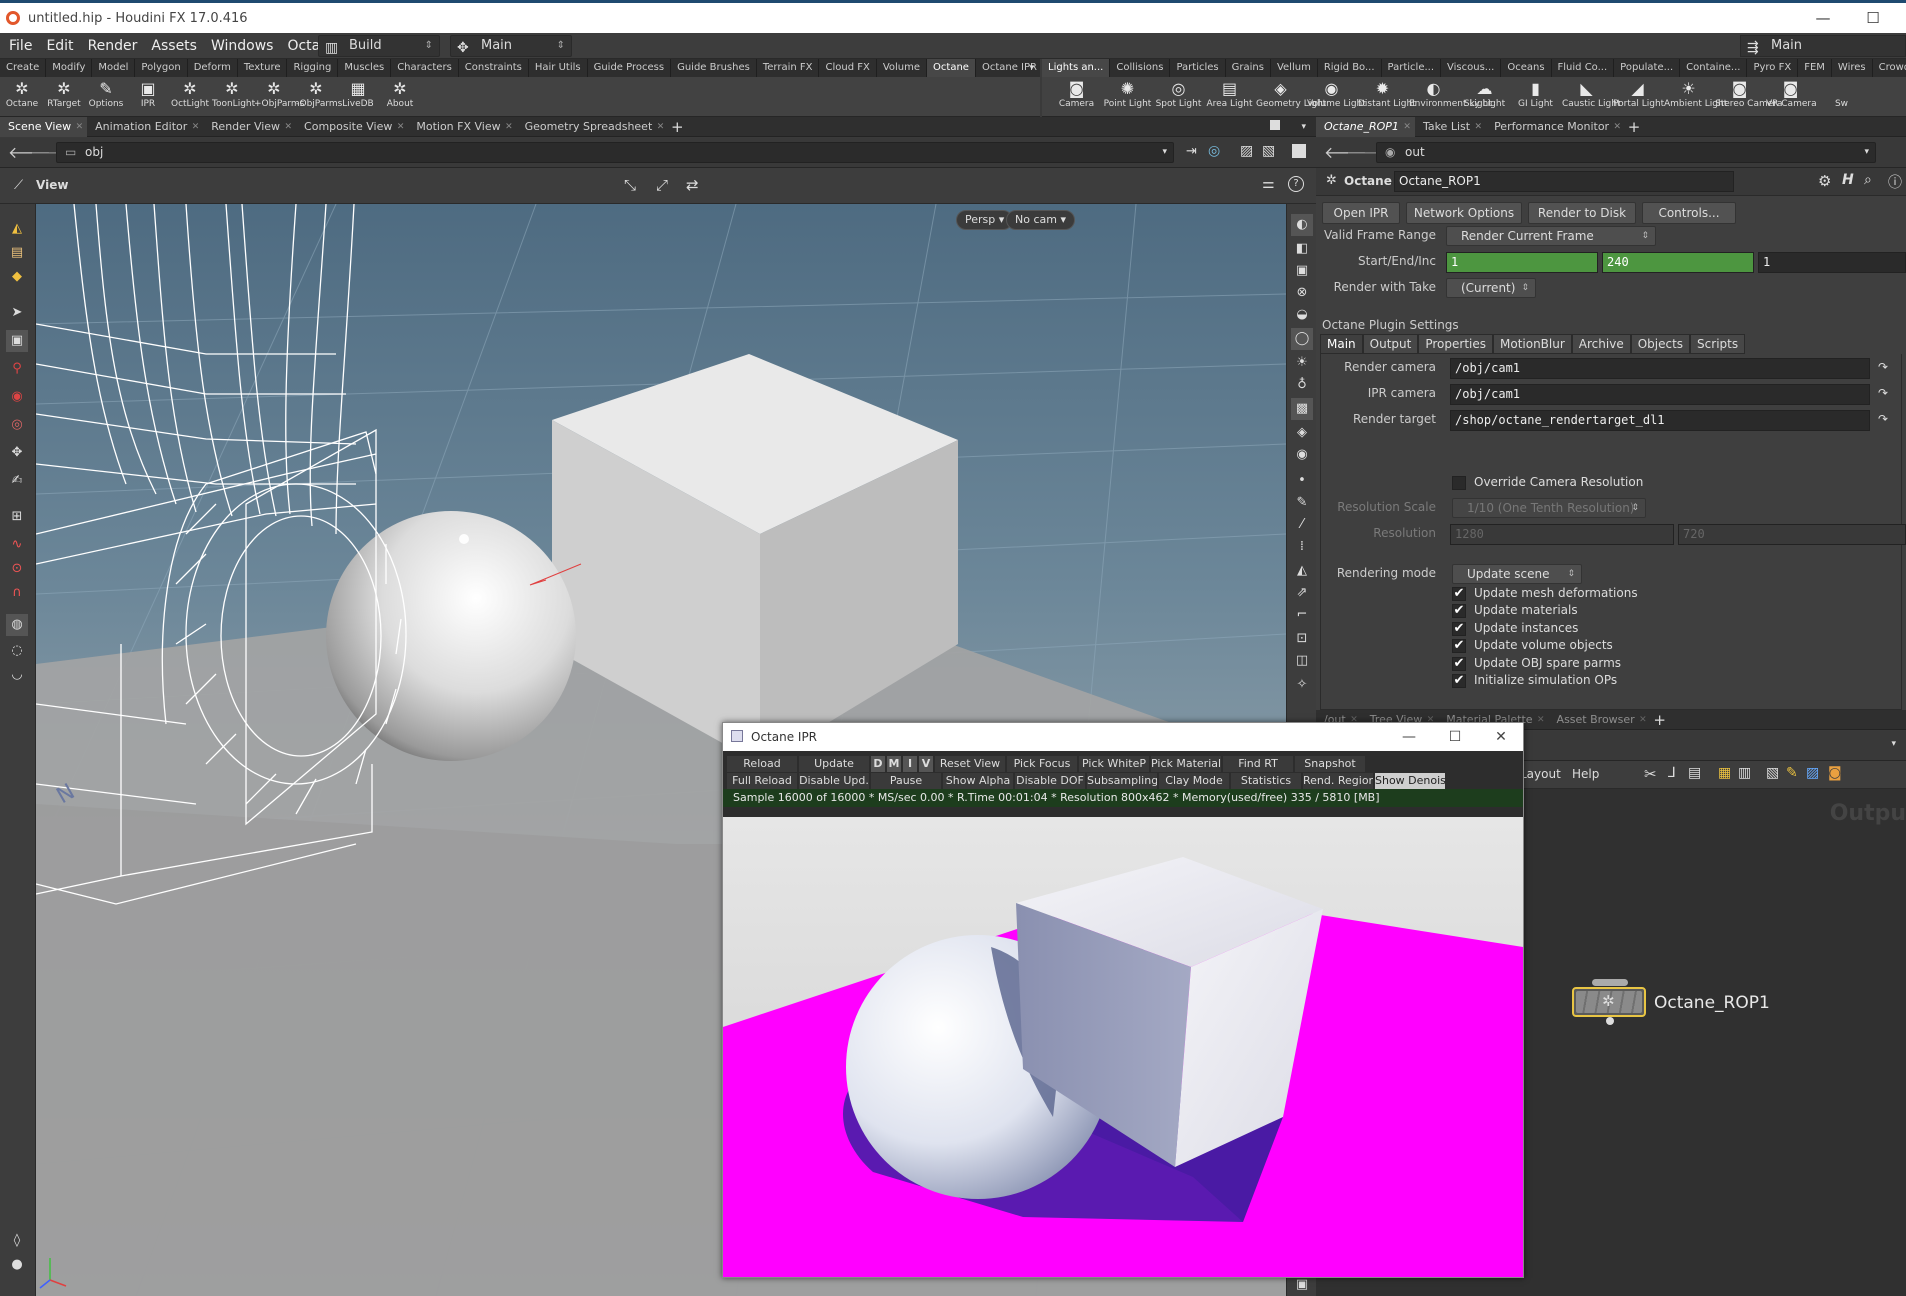  I want to click on corner-icon: ⌐, so click(1302, 615).